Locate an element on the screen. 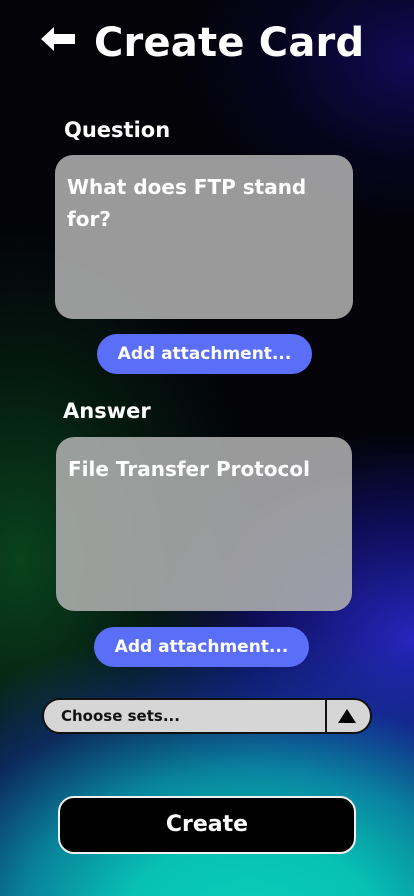 This screenshot has width=414, height=896. left-arrow-icon is located at coordinates (58, 39).